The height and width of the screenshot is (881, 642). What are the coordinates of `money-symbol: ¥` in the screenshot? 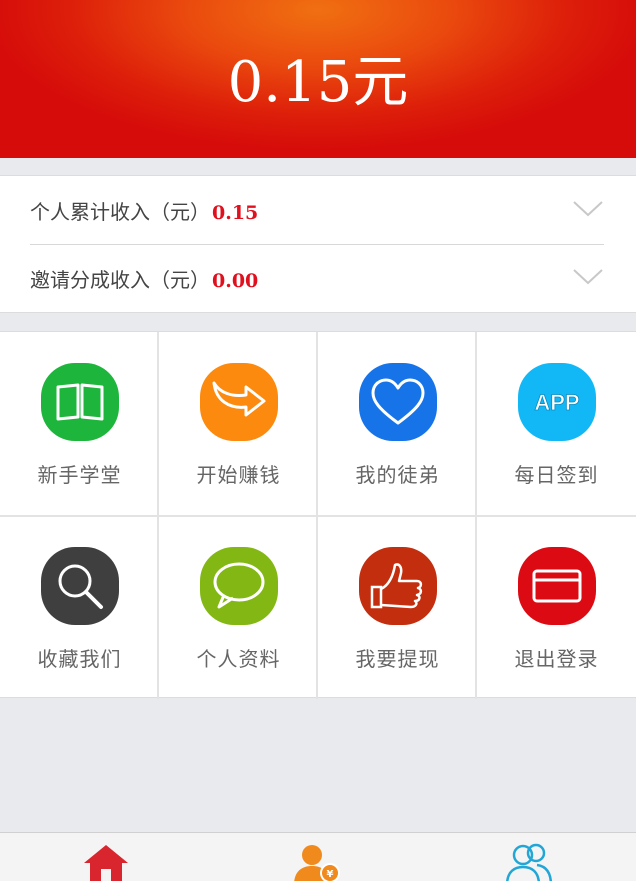 It's located at (330, 874).